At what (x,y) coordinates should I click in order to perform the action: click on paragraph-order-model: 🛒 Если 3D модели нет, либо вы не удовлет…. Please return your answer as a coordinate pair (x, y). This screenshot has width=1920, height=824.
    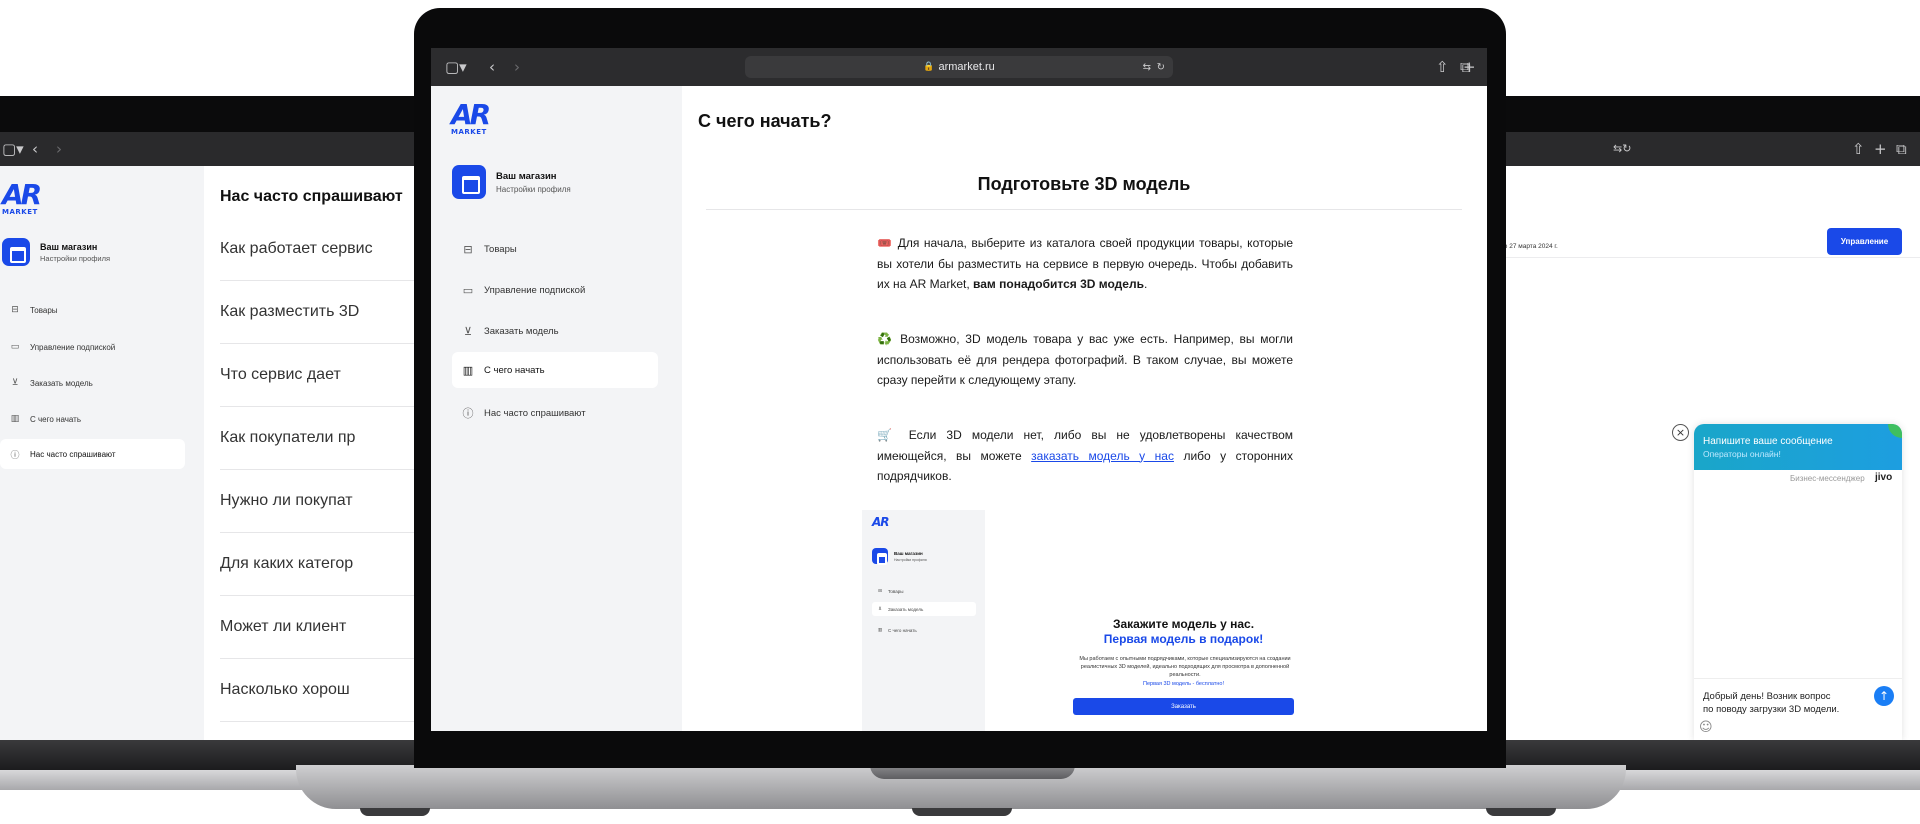
    Looking at the image, I should click on (1085, 455).